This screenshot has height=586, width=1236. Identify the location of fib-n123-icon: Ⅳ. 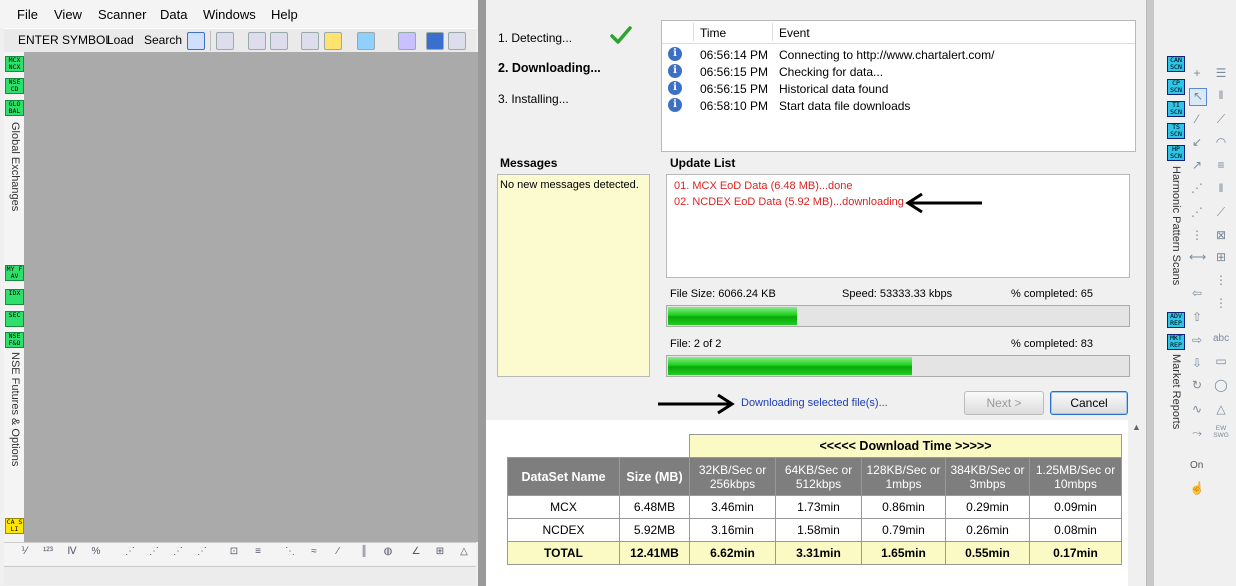
(72, 553).